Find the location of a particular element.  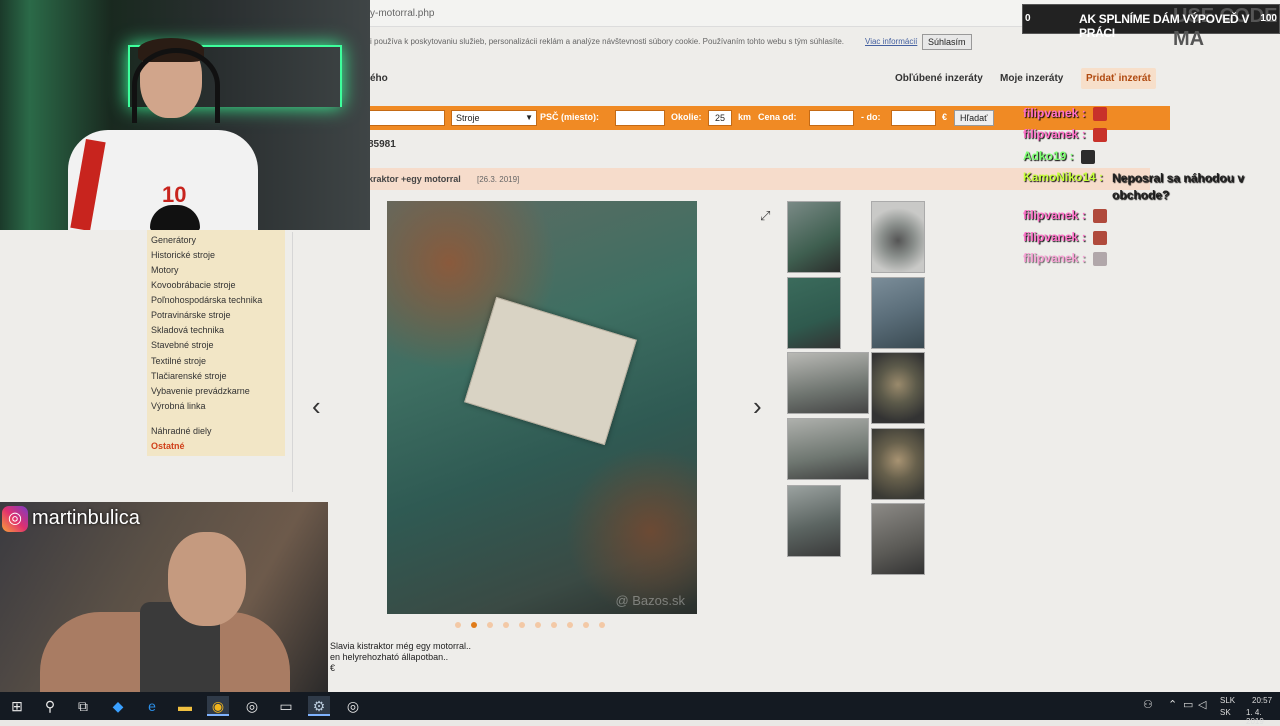

main-photo: @ Bazos.sk is located at coordinates (542, 407).